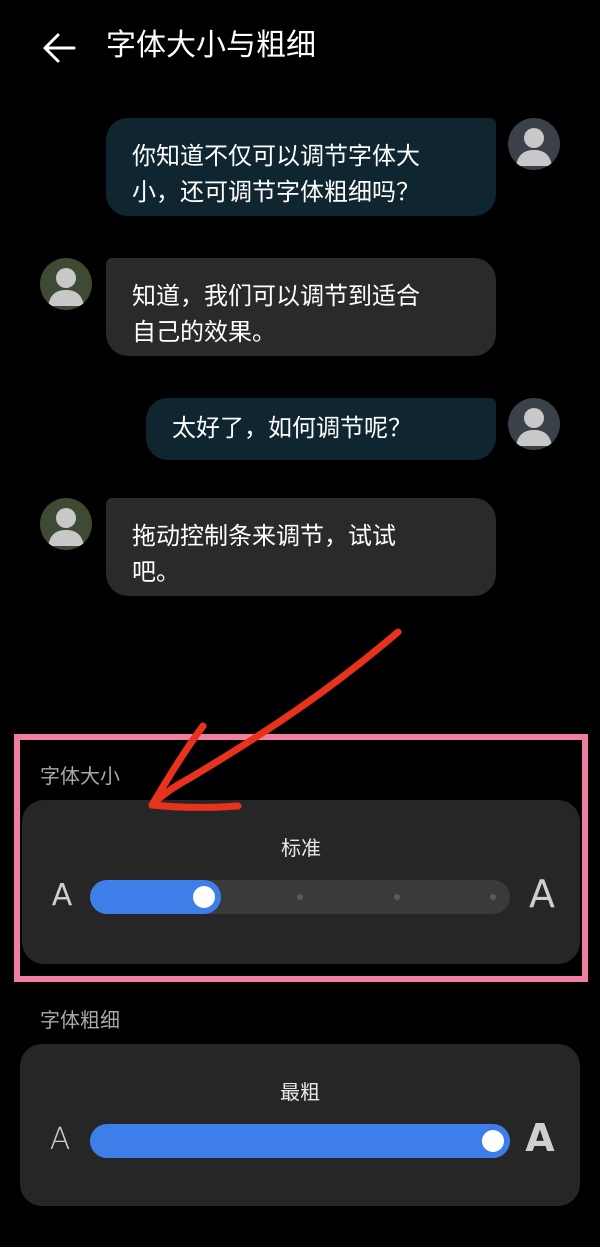 This screenshot has height=1247, width=600. What do you see at coordinates (60, 1139) in the screenshot?
I see `thin-a-icon: A` at bounding box center [60, 1139].